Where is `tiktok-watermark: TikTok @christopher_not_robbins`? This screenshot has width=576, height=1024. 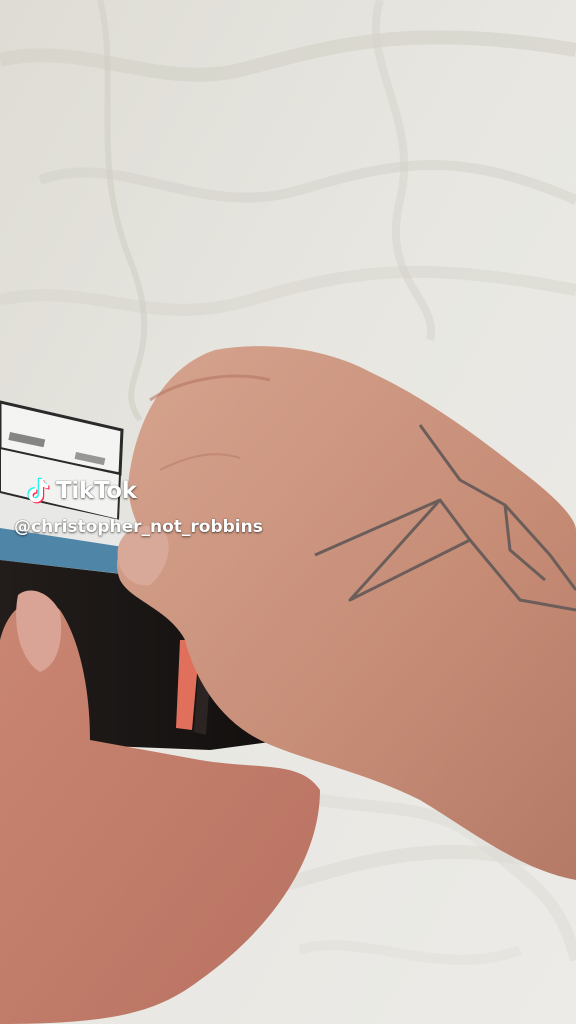 tiktok-watermark: TikTok @christopher_not_robbins is located at coordinates (168, 509).